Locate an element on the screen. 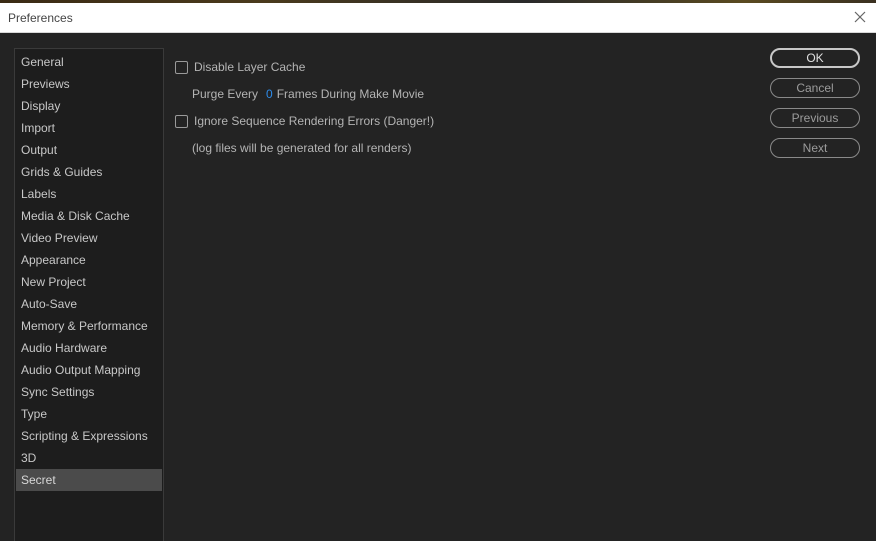 This screenshot has height=541, width=876. sidebar-item-media-disk-cache: Media & Disk Cache is located at coordinates (89, 216).